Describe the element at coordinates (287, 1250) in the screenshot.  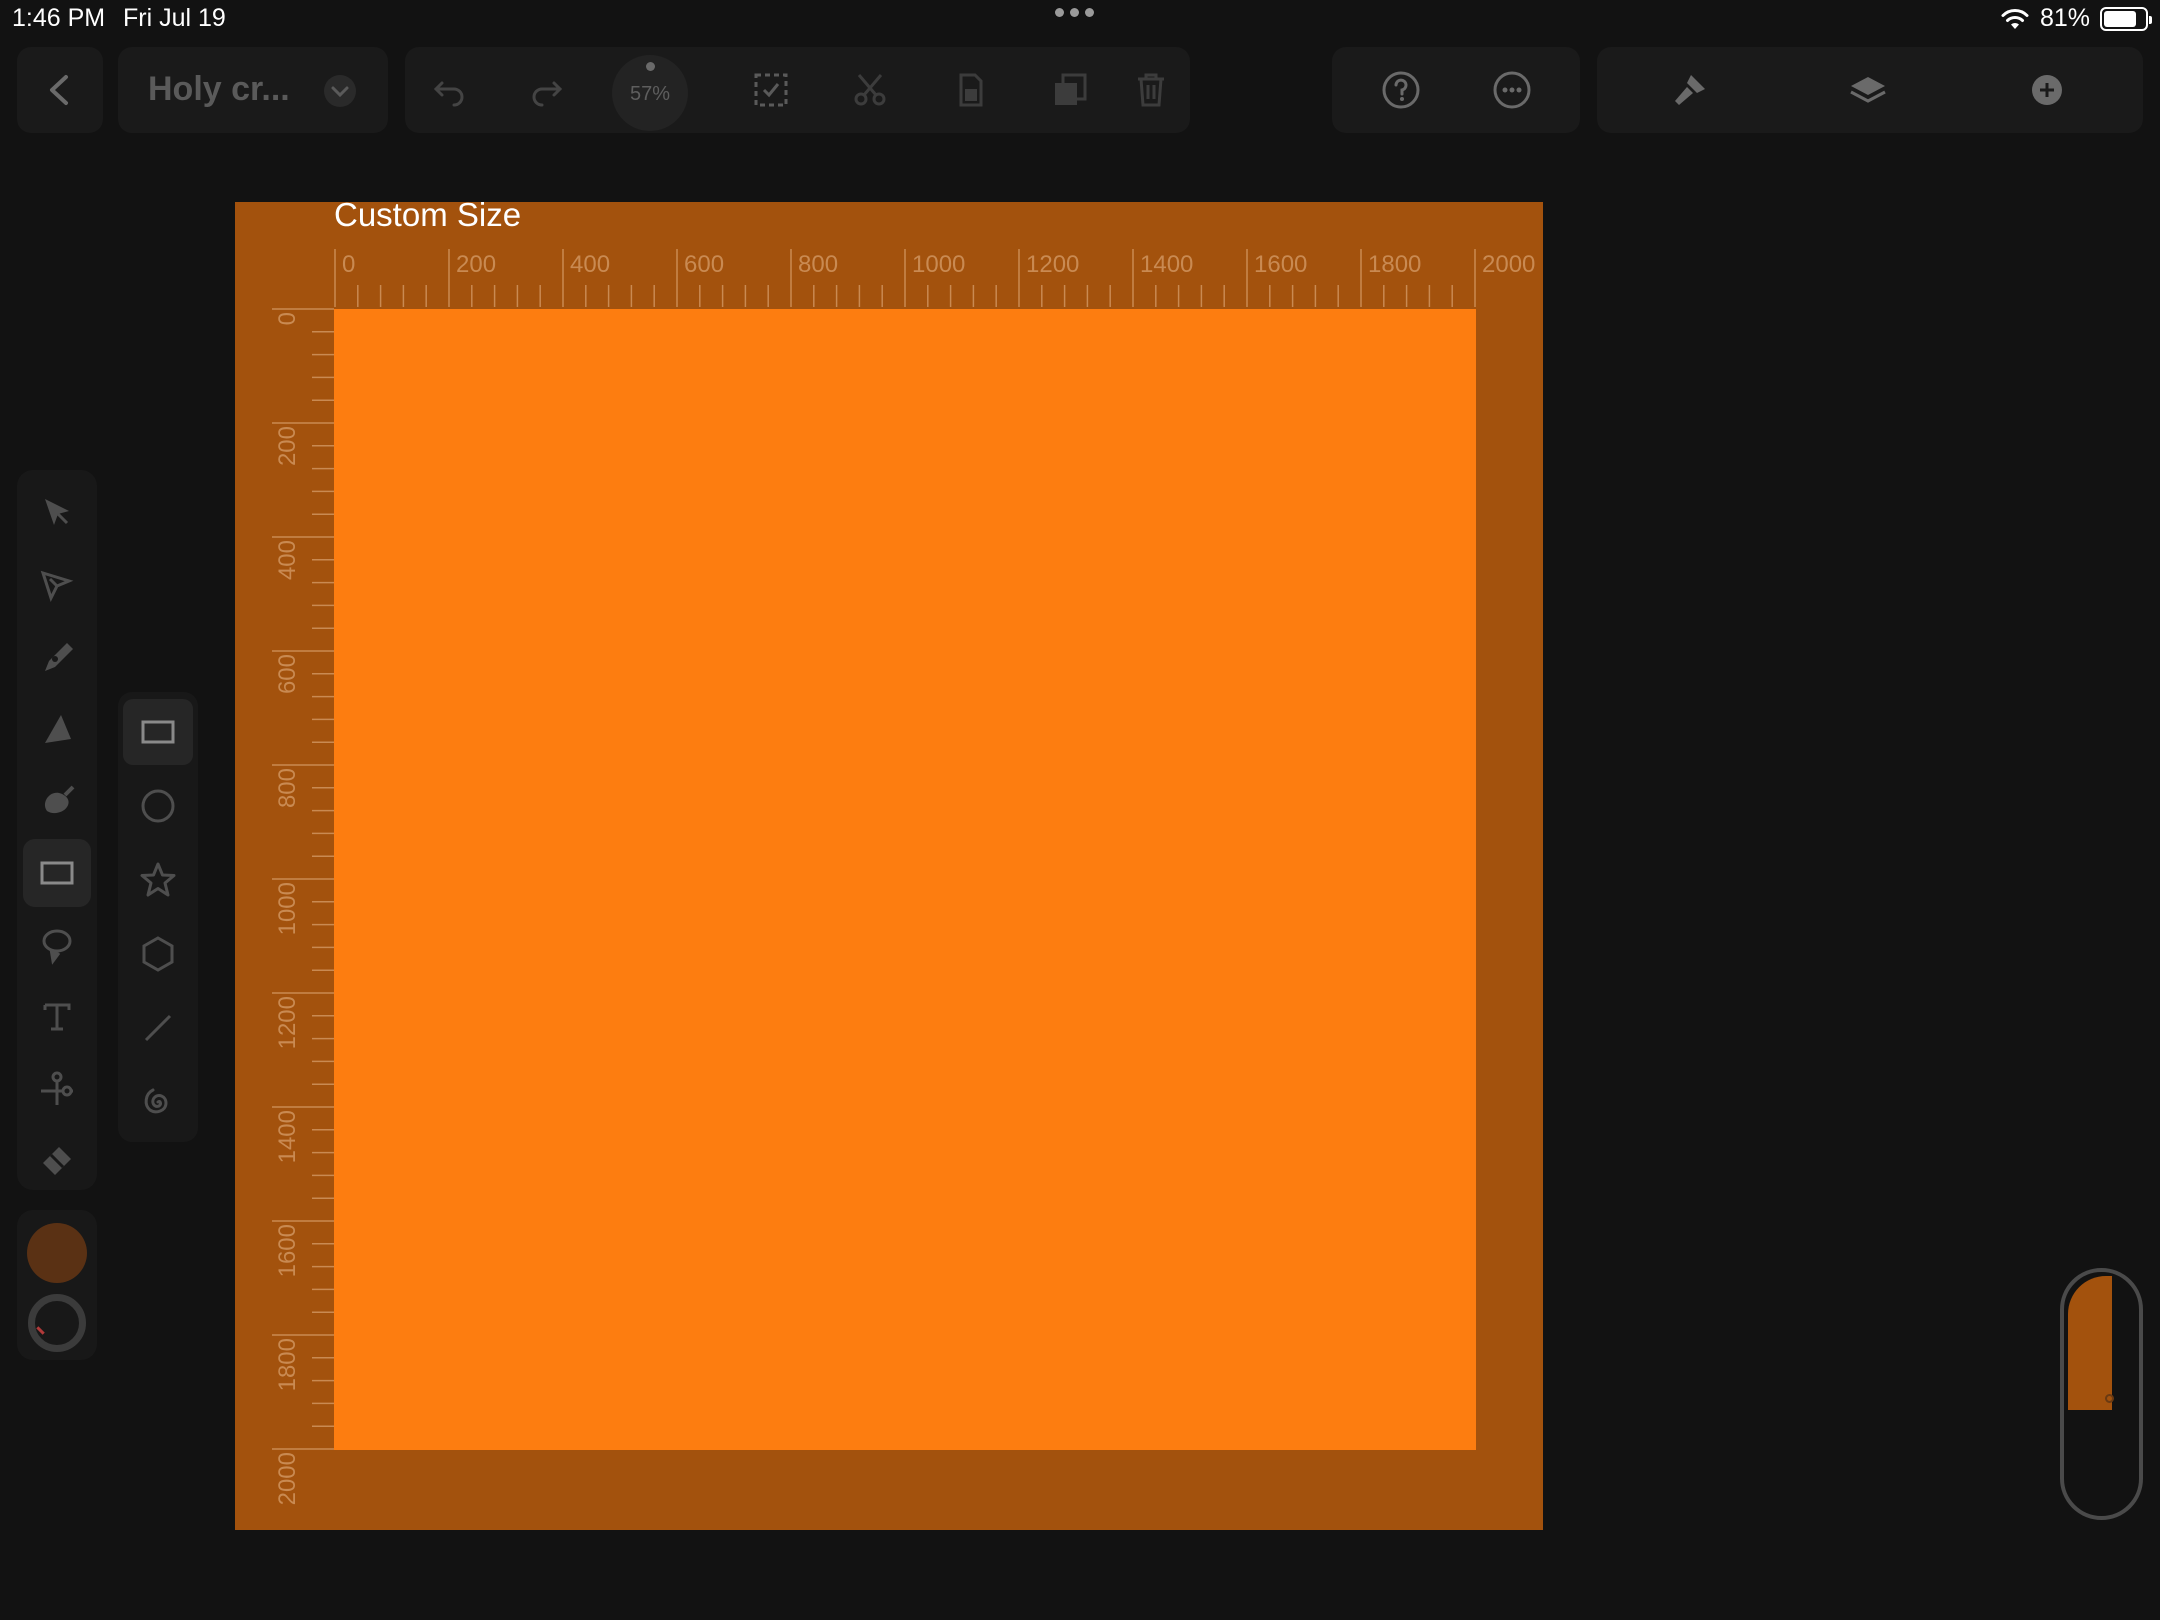
I see `ruler-label: 1600` at that location.